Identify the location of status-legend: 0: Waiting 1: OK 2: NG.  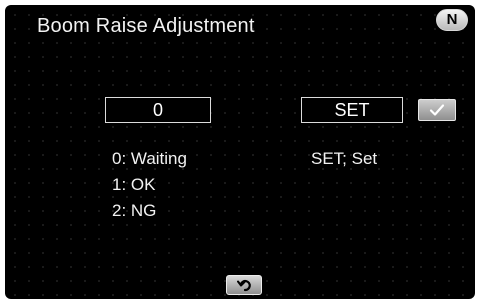
(149, 185).